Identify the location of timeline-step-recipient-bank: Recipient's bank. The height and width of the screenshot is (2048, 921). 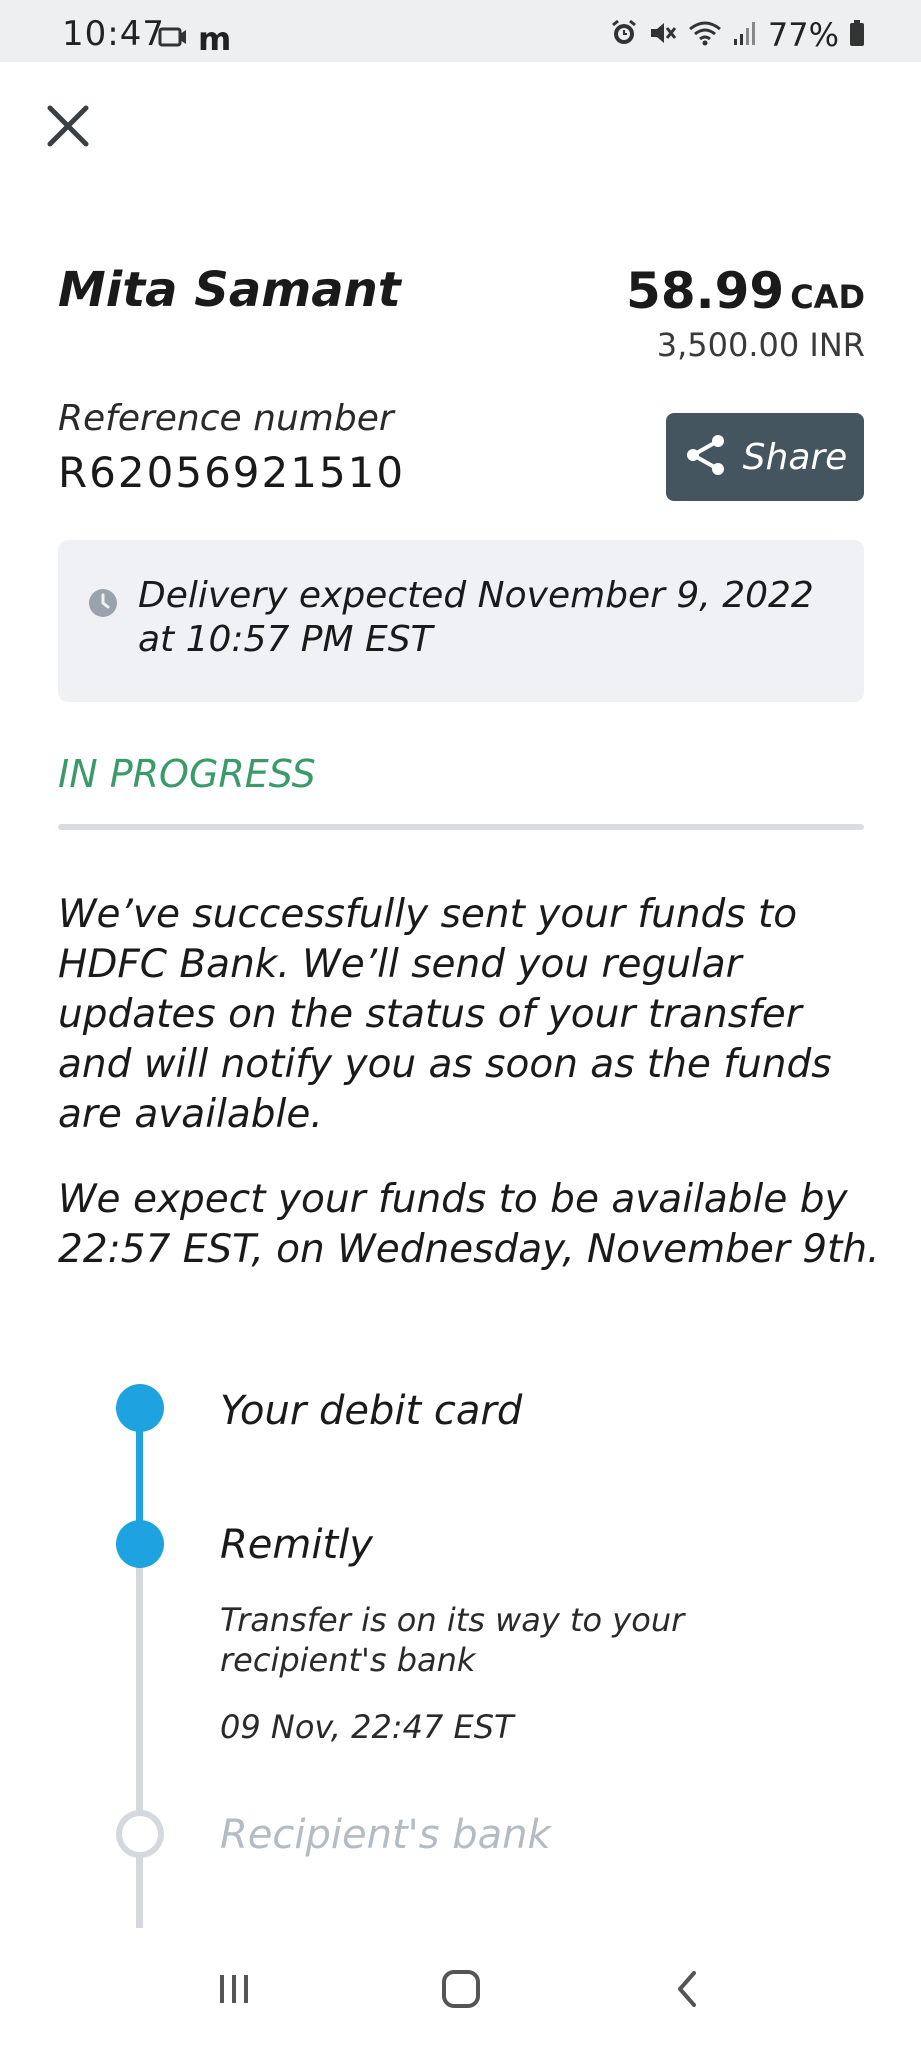
(385, 1835).